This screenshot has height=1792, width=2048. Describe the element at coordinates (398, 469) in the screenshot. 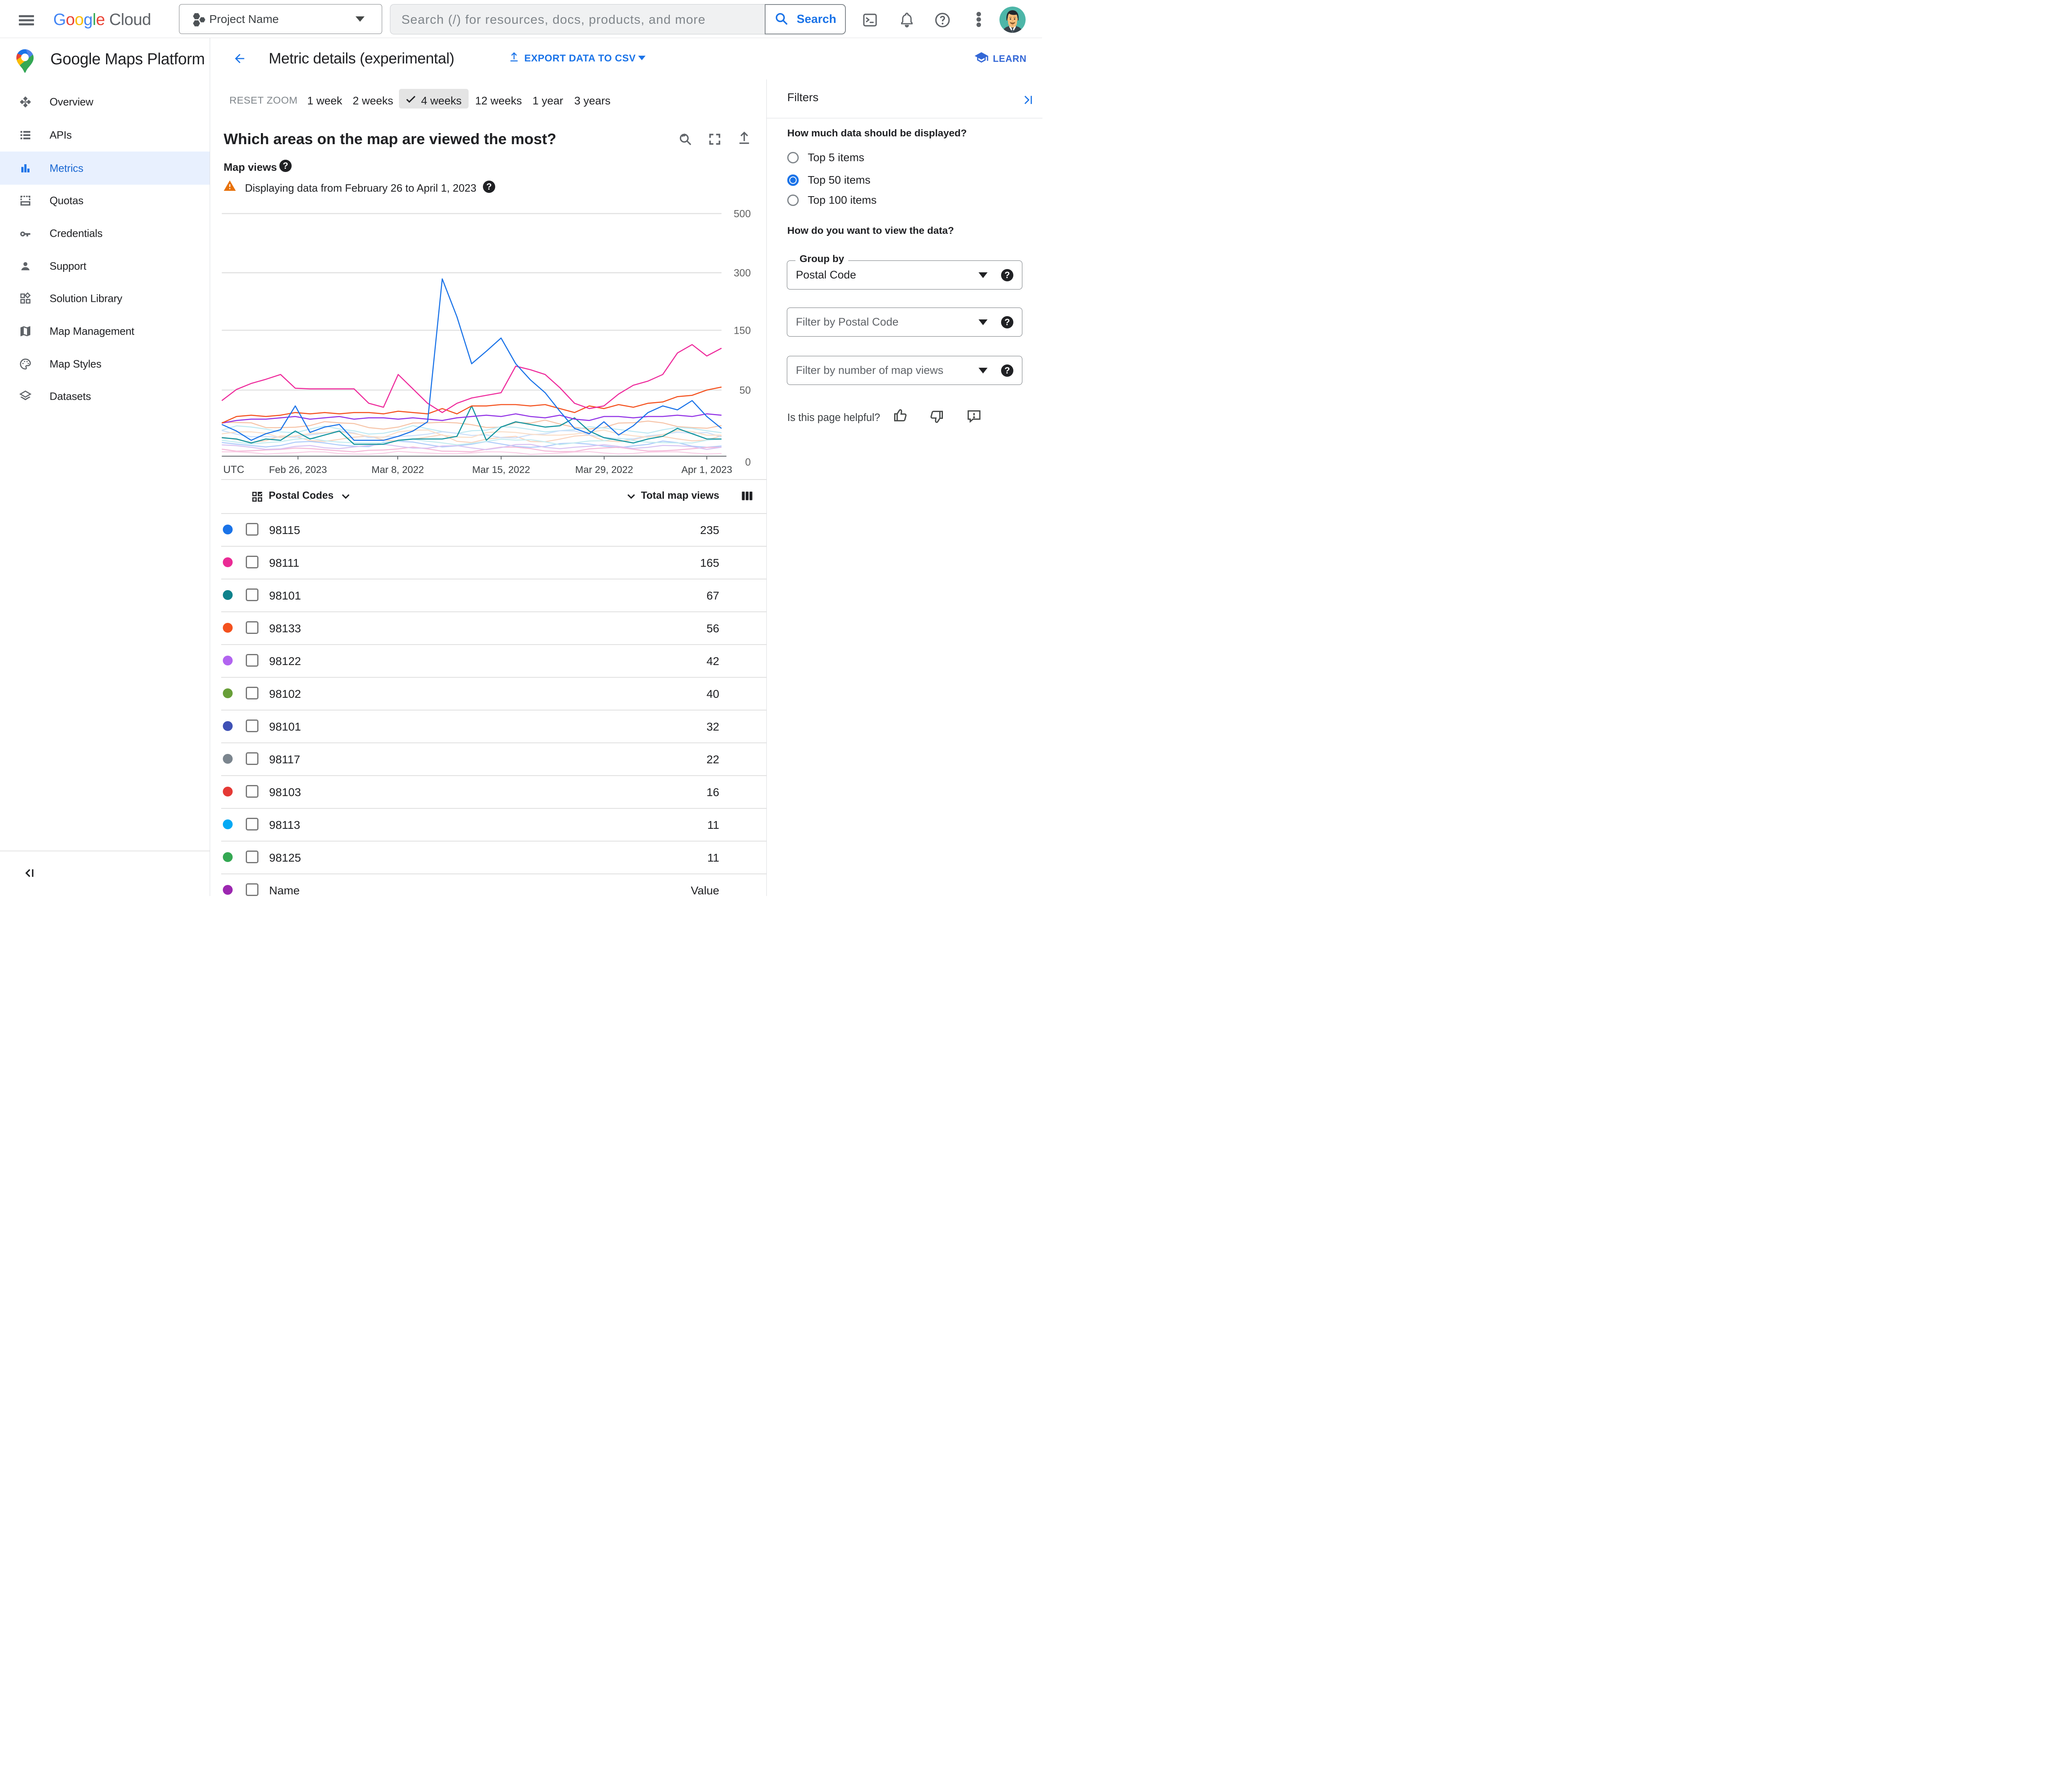

I see `svg-text: Mar 8, 2022` at that location.